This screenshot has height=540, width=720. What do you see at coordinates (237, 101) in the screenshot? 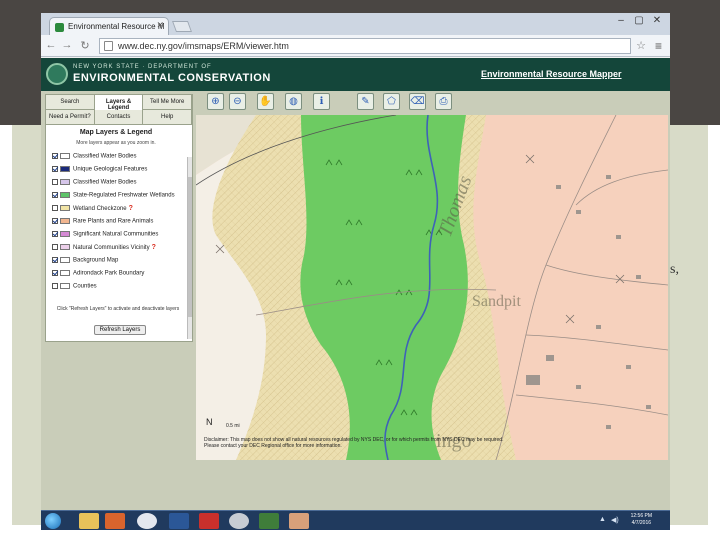
I see `zoom-out-icon: ⊖` at bounding box center [237, 101].